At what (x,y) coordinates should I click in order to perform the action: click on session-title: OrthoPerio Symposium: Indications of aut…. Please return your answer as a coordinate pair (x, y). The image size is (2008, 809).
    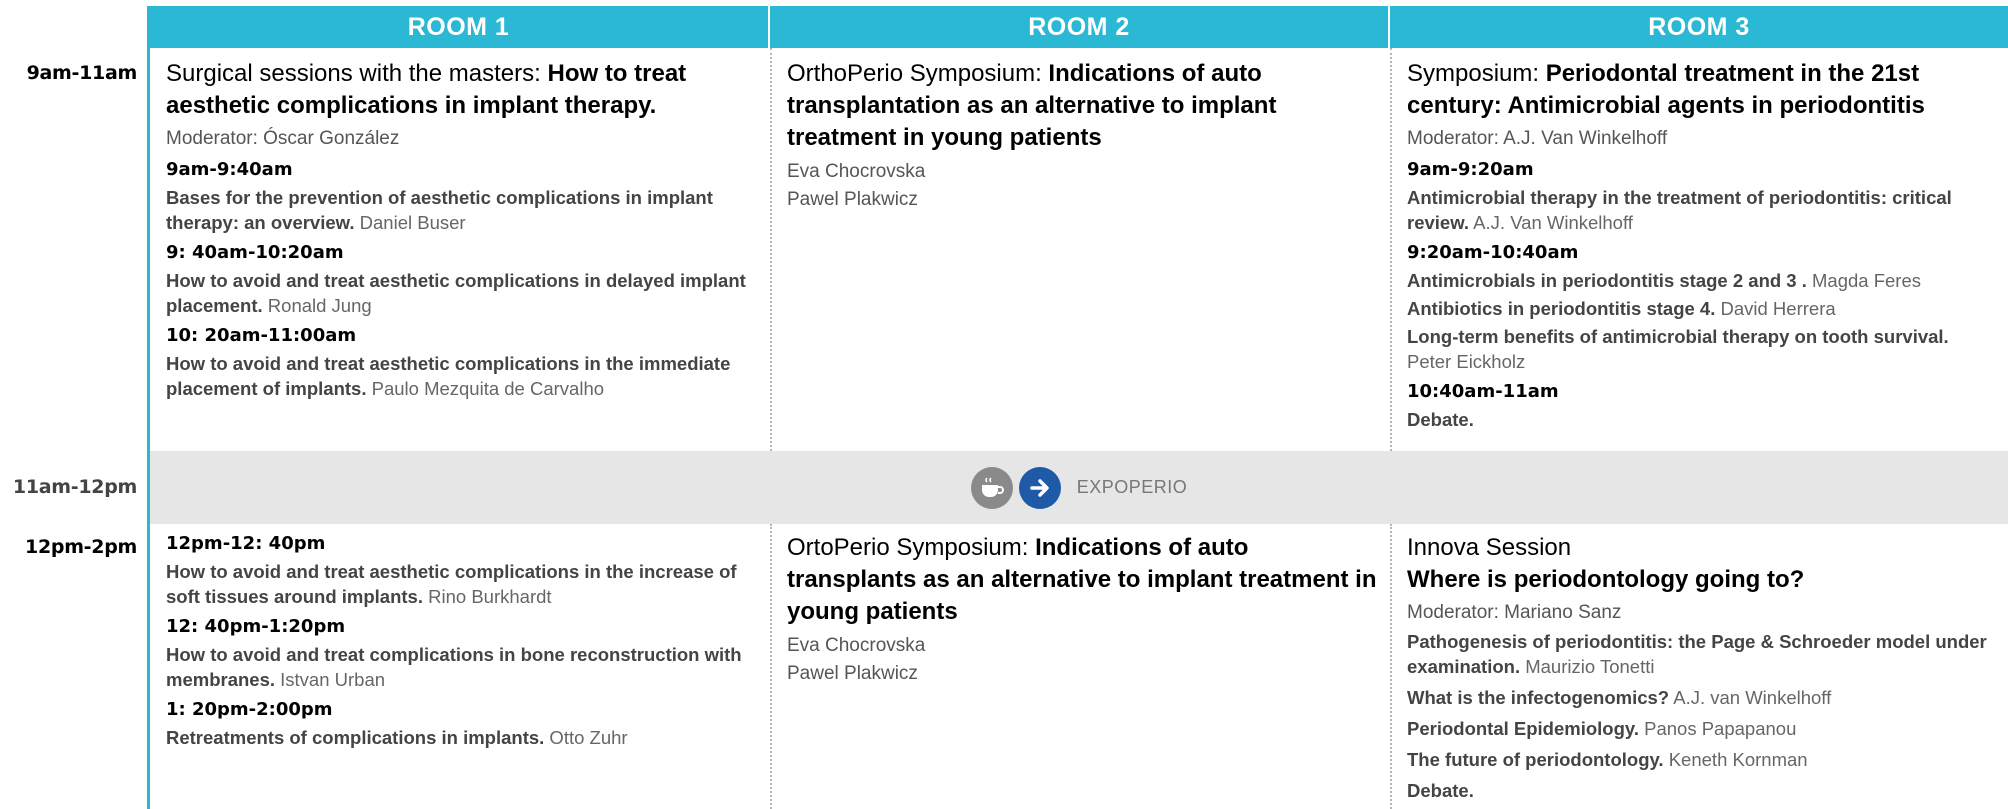
    Looking at the image, I should click on (1032, 105).